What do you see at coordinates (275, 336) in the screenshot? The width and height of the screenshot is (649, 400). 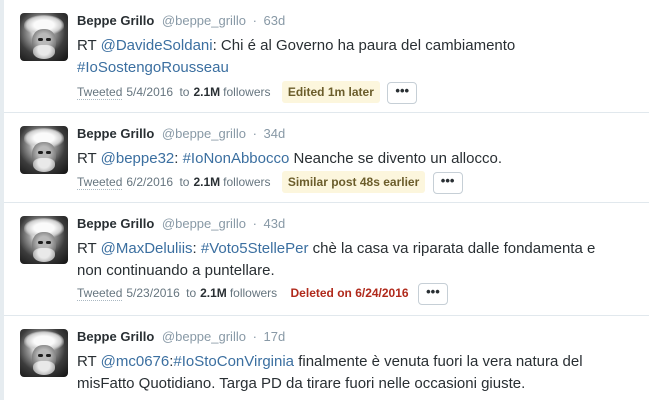 I see `tweet-age: 17d` at bounding box center [275, 336].